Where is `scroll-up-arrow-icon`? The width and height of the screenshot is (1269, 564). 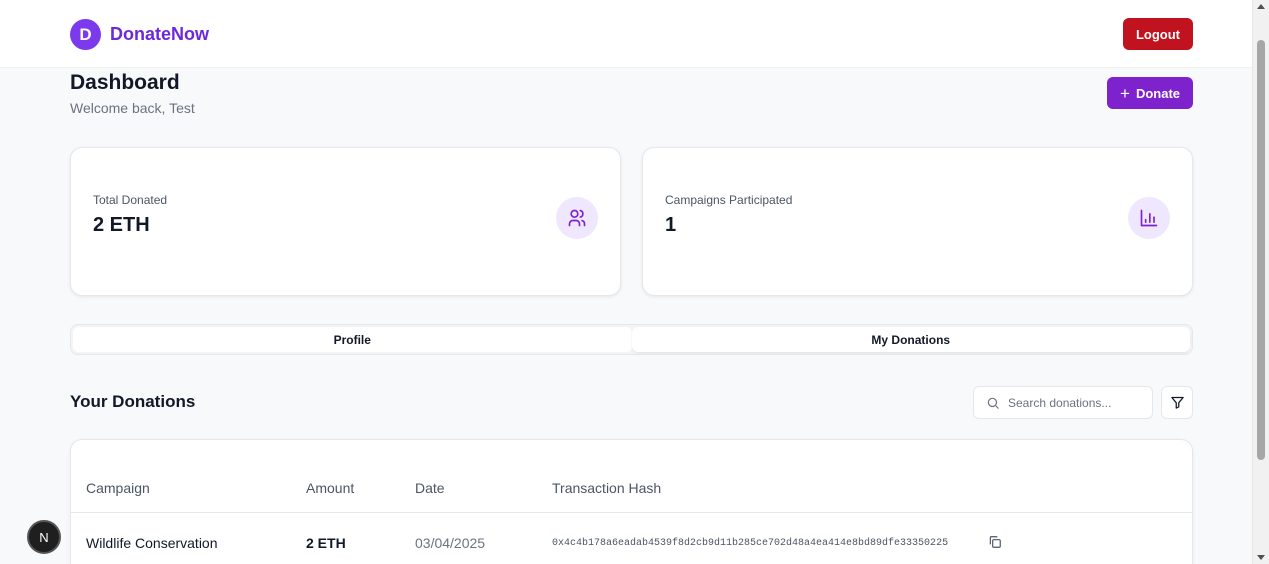 scroll-up-arrow-icon is located at coordinates (1261, 6).